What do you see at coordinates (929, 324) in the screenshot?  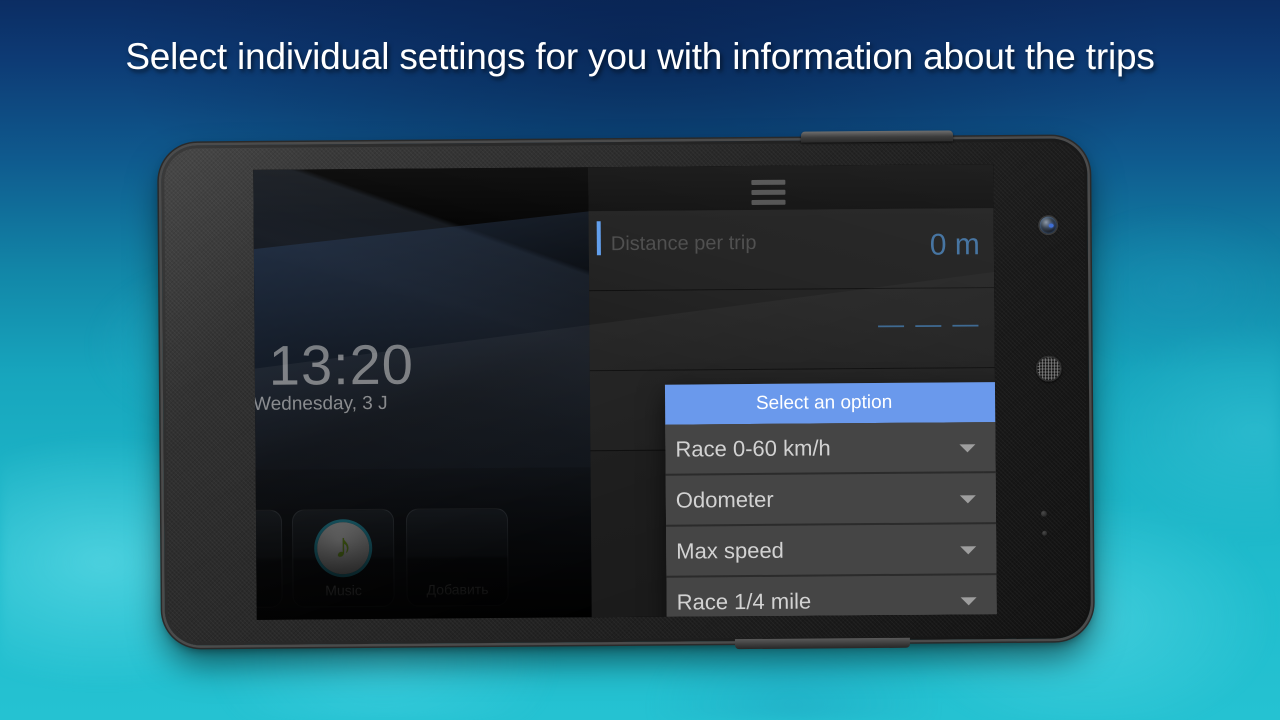 I see `stat-card-value: — — —` at bounding box center [929, 324].